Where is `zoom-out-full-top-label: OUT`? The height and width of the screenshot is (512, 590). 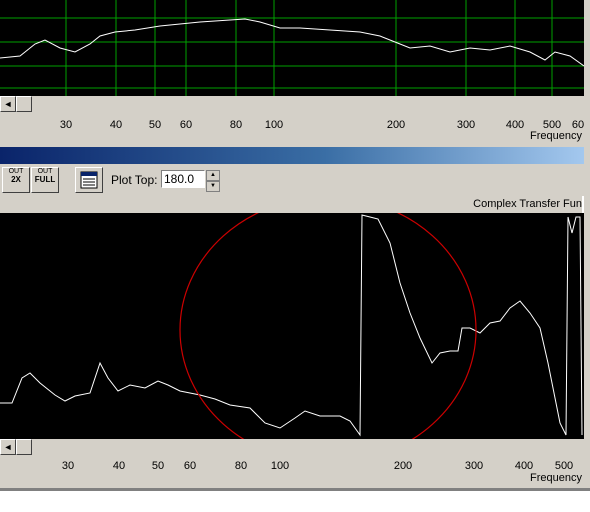
zoom-out-full-top-label: OUT is located at coordinates (45, 171).